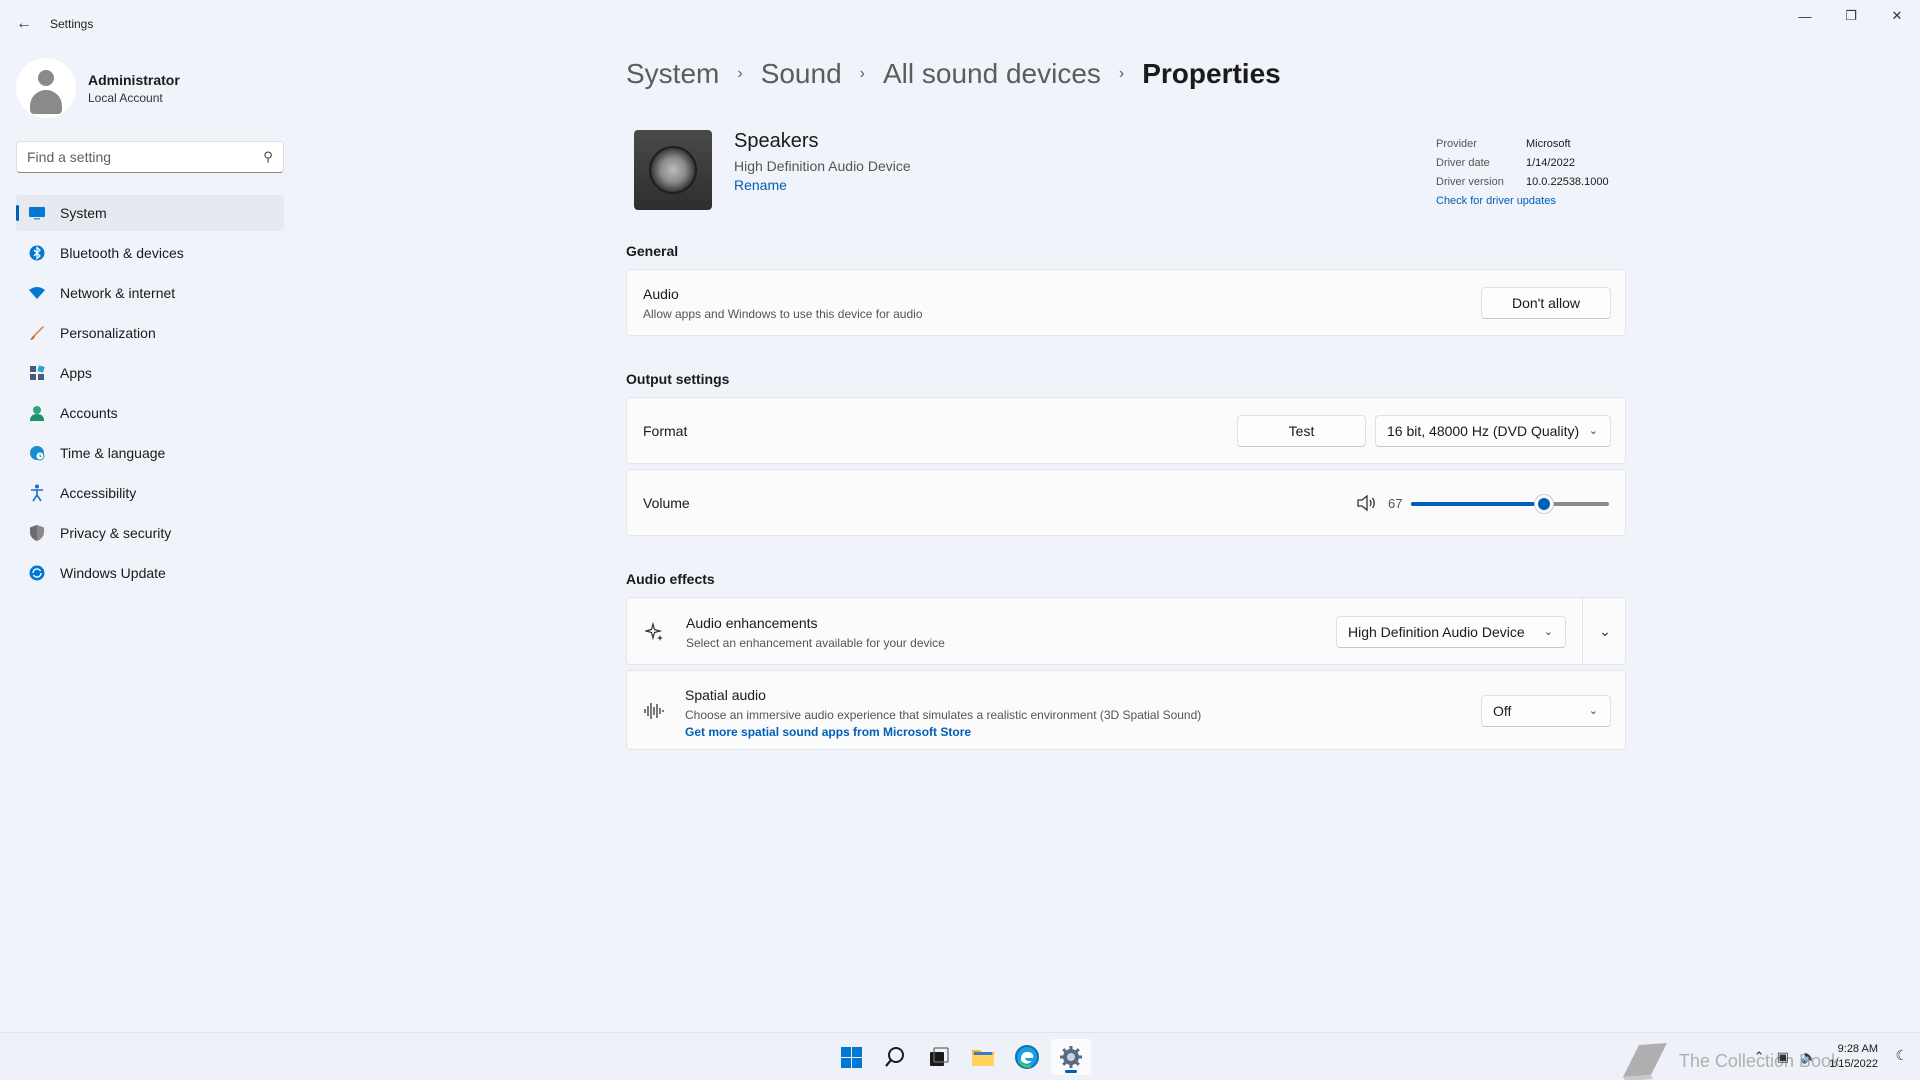 The height and width of the screenshot is (1080, 1920). Describe the element at coordinates (37, 493) in the screenshot. I see `accessibility-icon` at that location.